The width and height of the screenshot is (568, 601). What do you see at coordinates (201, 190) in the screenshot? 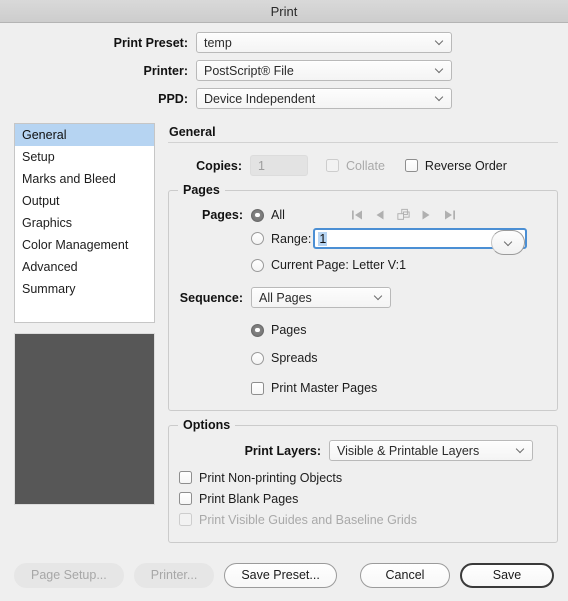
I see `pages-group-legend: Pages` at bounding box center [201, 190].